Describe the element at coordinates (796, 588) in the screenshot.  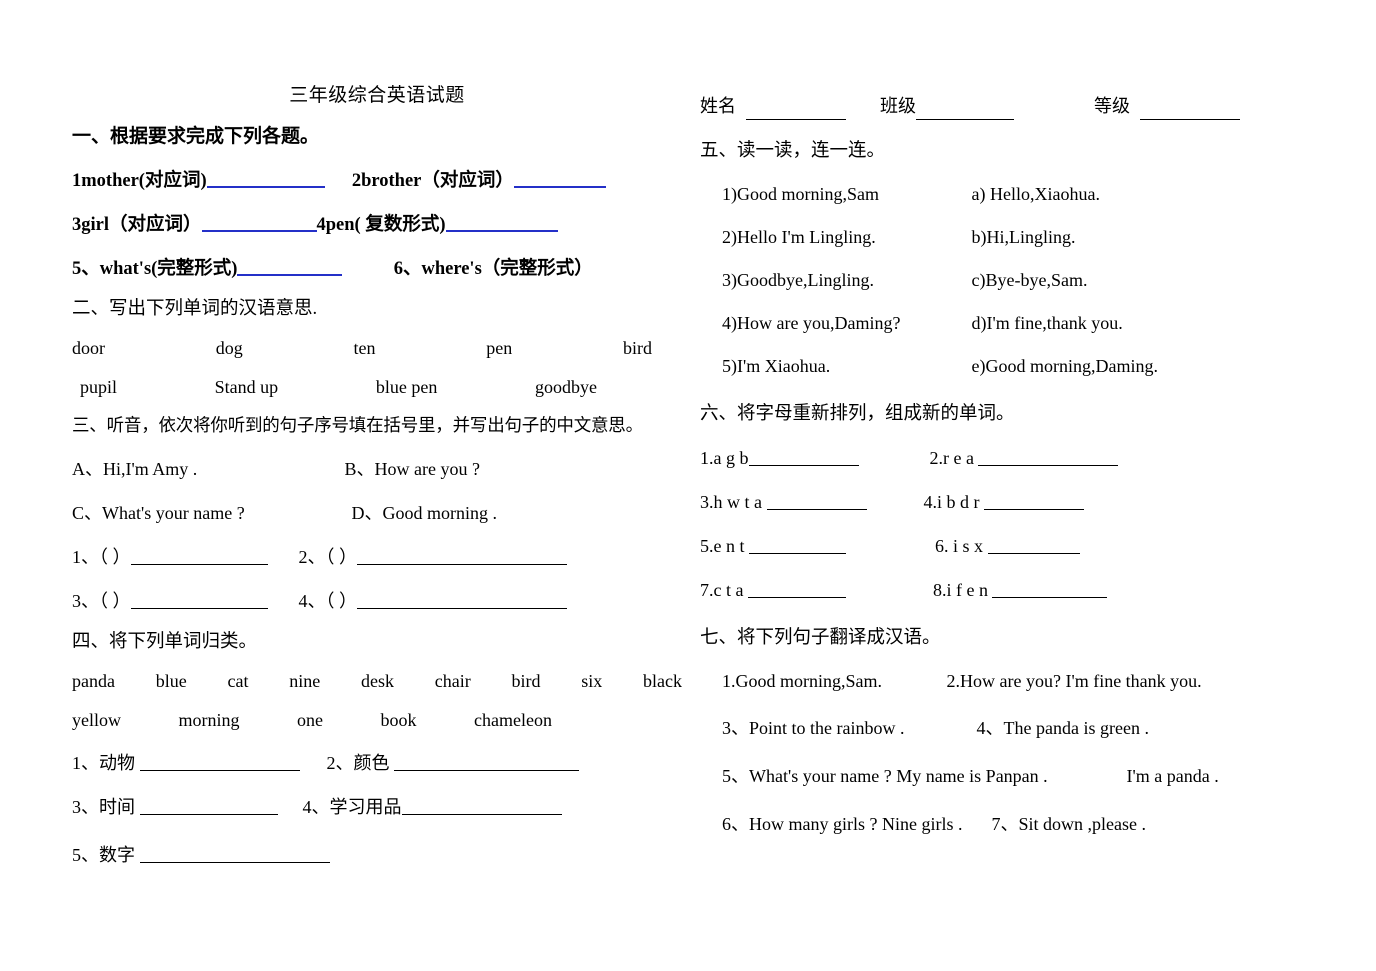
I see `section6-item-7-blank` at that location.